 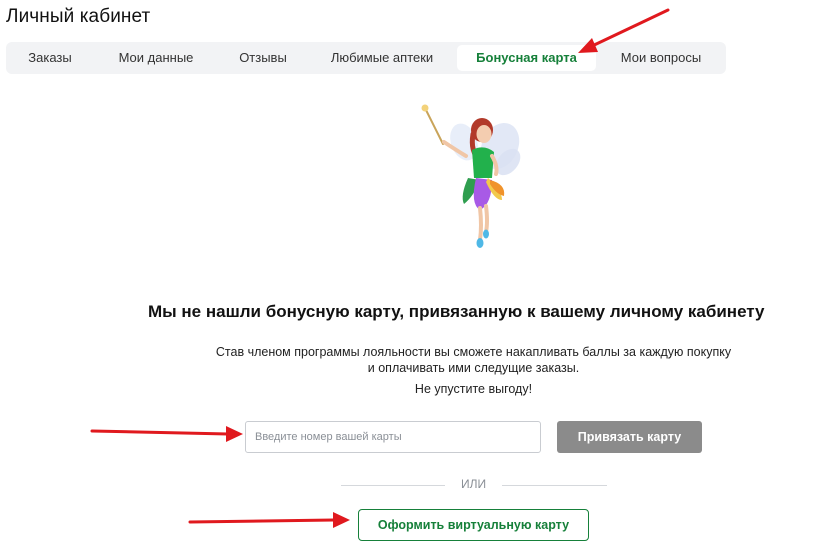 I want to click on arrow-to-virtual-card, so click(x=262, y=521).